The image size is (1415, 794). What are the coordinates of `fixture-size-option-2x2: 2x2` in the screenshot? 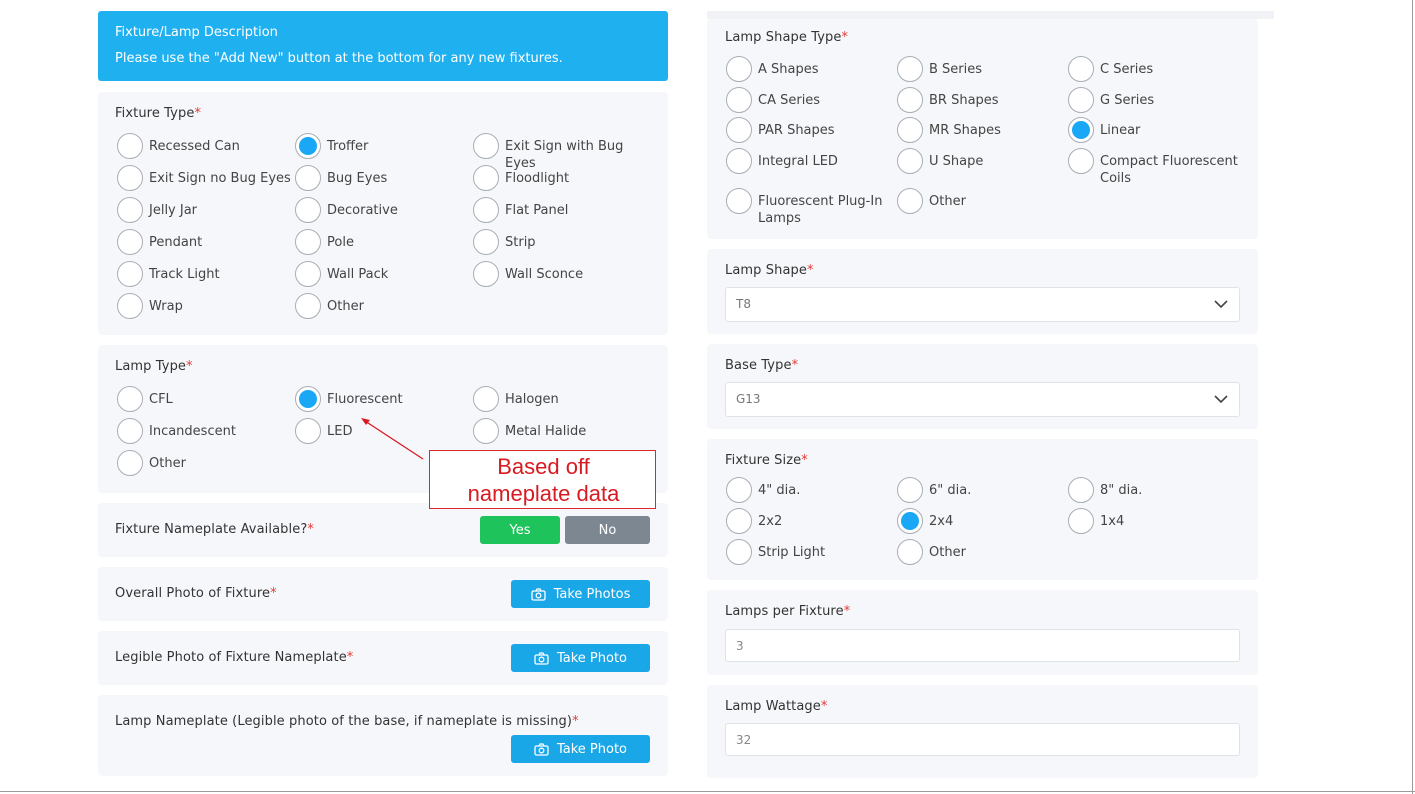 It's located at (817, 521).